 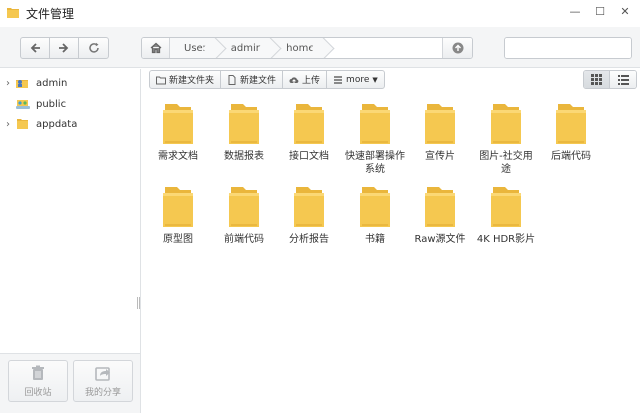 What do you see at coordinates (178, 156) in the screenshot?
I see `folder-label: 需求文档` at bounding box center [178, 156].